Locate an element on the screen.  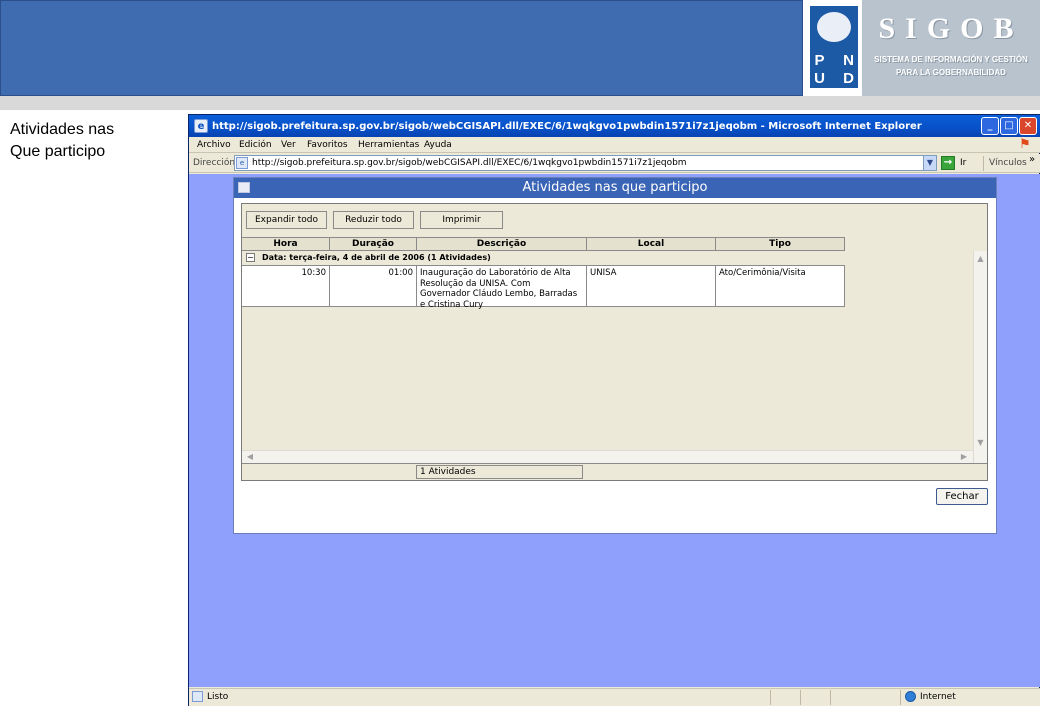
pnud-letter: P is located at coordinates (819, 60).